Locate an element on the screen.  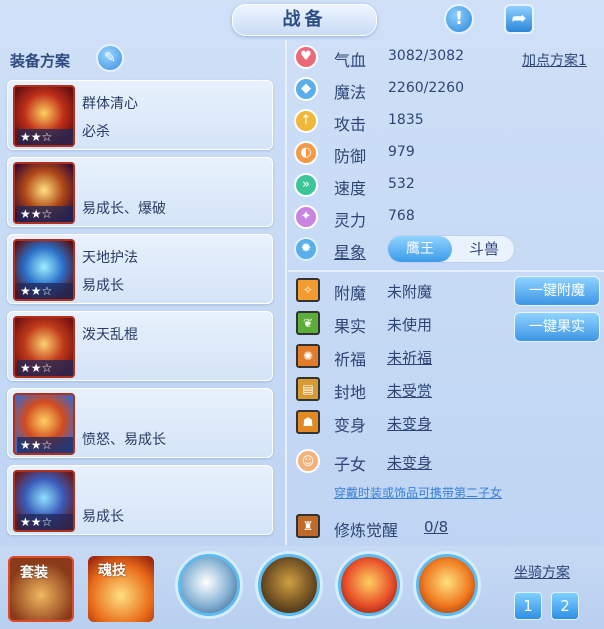
mount-plan-2-button: 2 is located at coordinates (565, 606).